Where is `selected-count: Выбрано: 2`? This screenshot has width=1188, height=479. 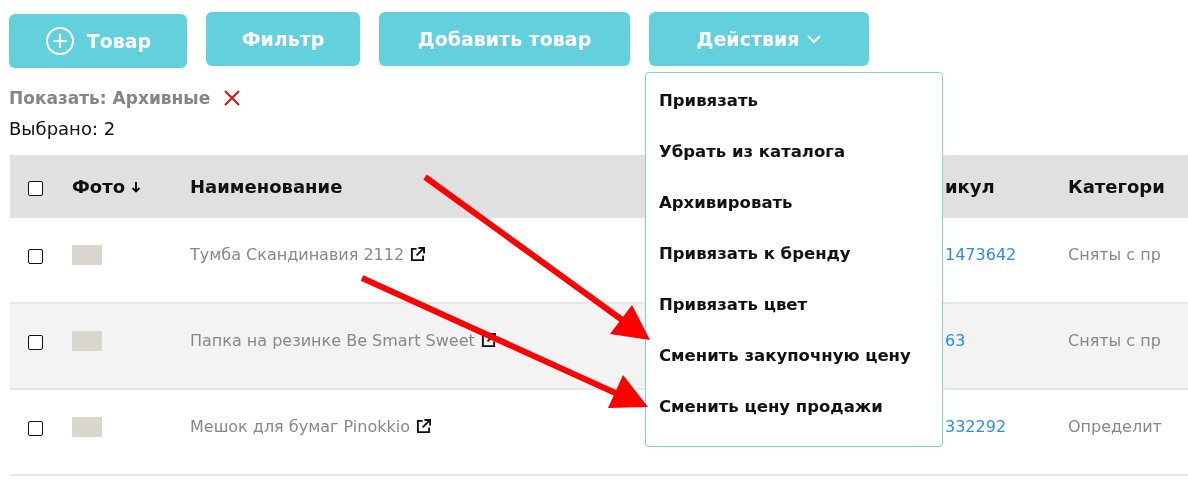
selected-count: Выбрано: 2 is located at coordinates (62, 128).